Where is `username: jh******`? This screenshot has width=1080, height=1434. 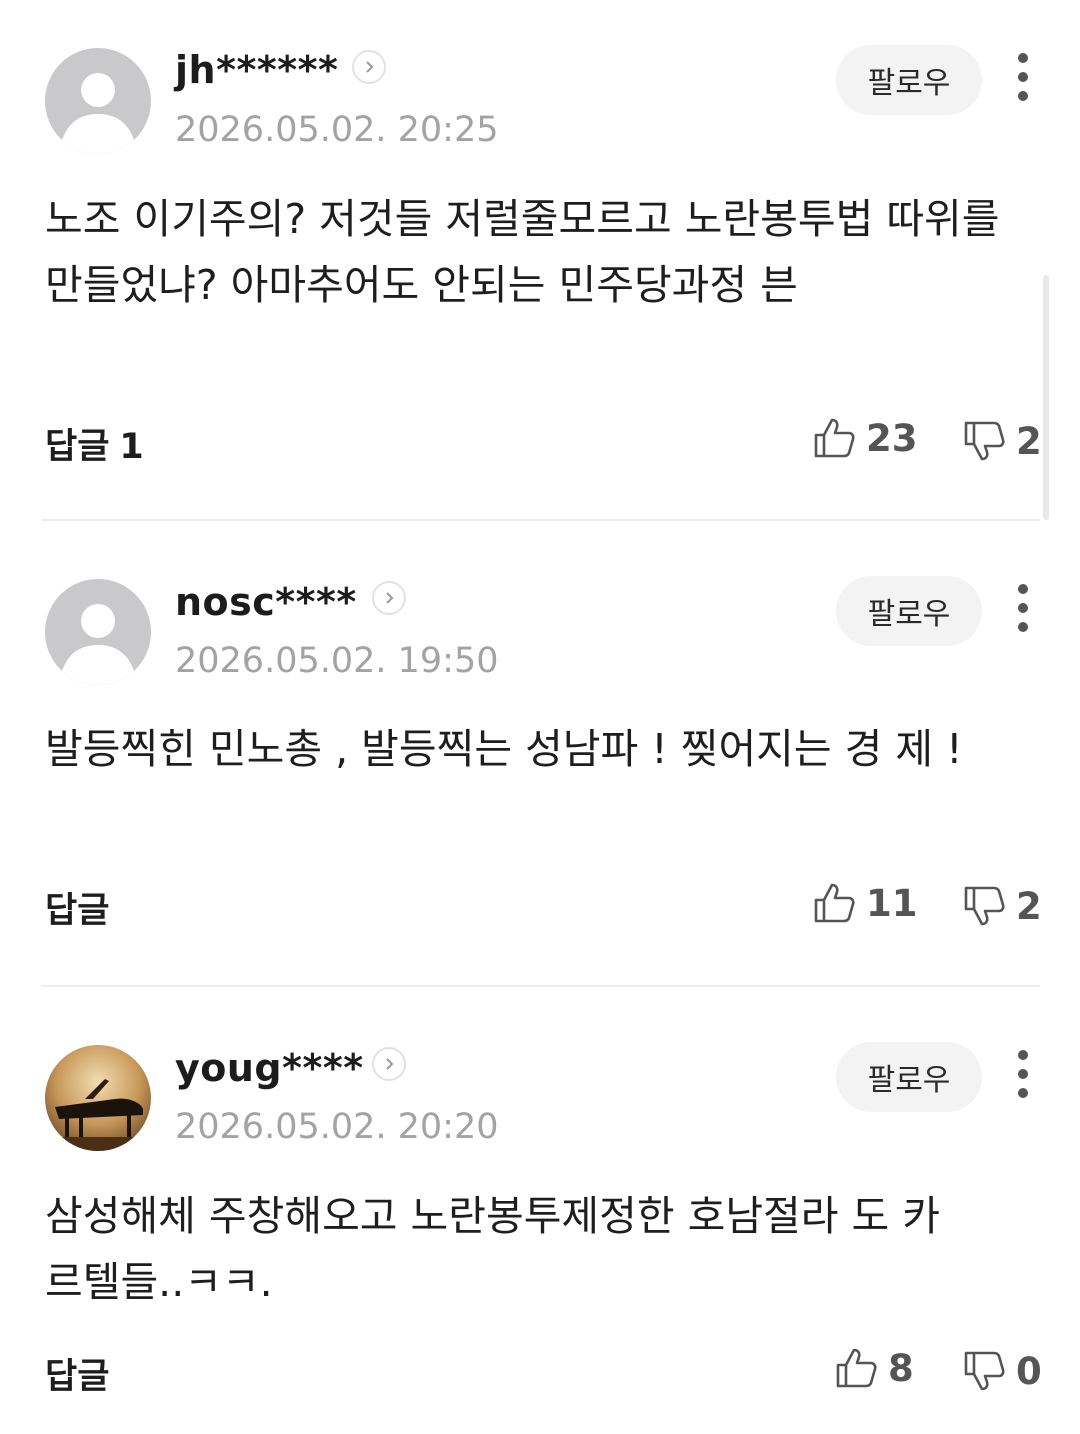
username: jh****** is located at coordinates (256, 70).